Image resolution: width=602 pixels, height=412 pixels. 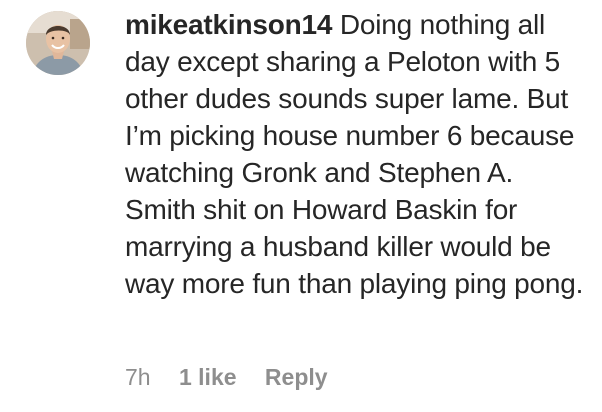 I want to click on comment-timestamp: 7h, so click(x=138, y=377).